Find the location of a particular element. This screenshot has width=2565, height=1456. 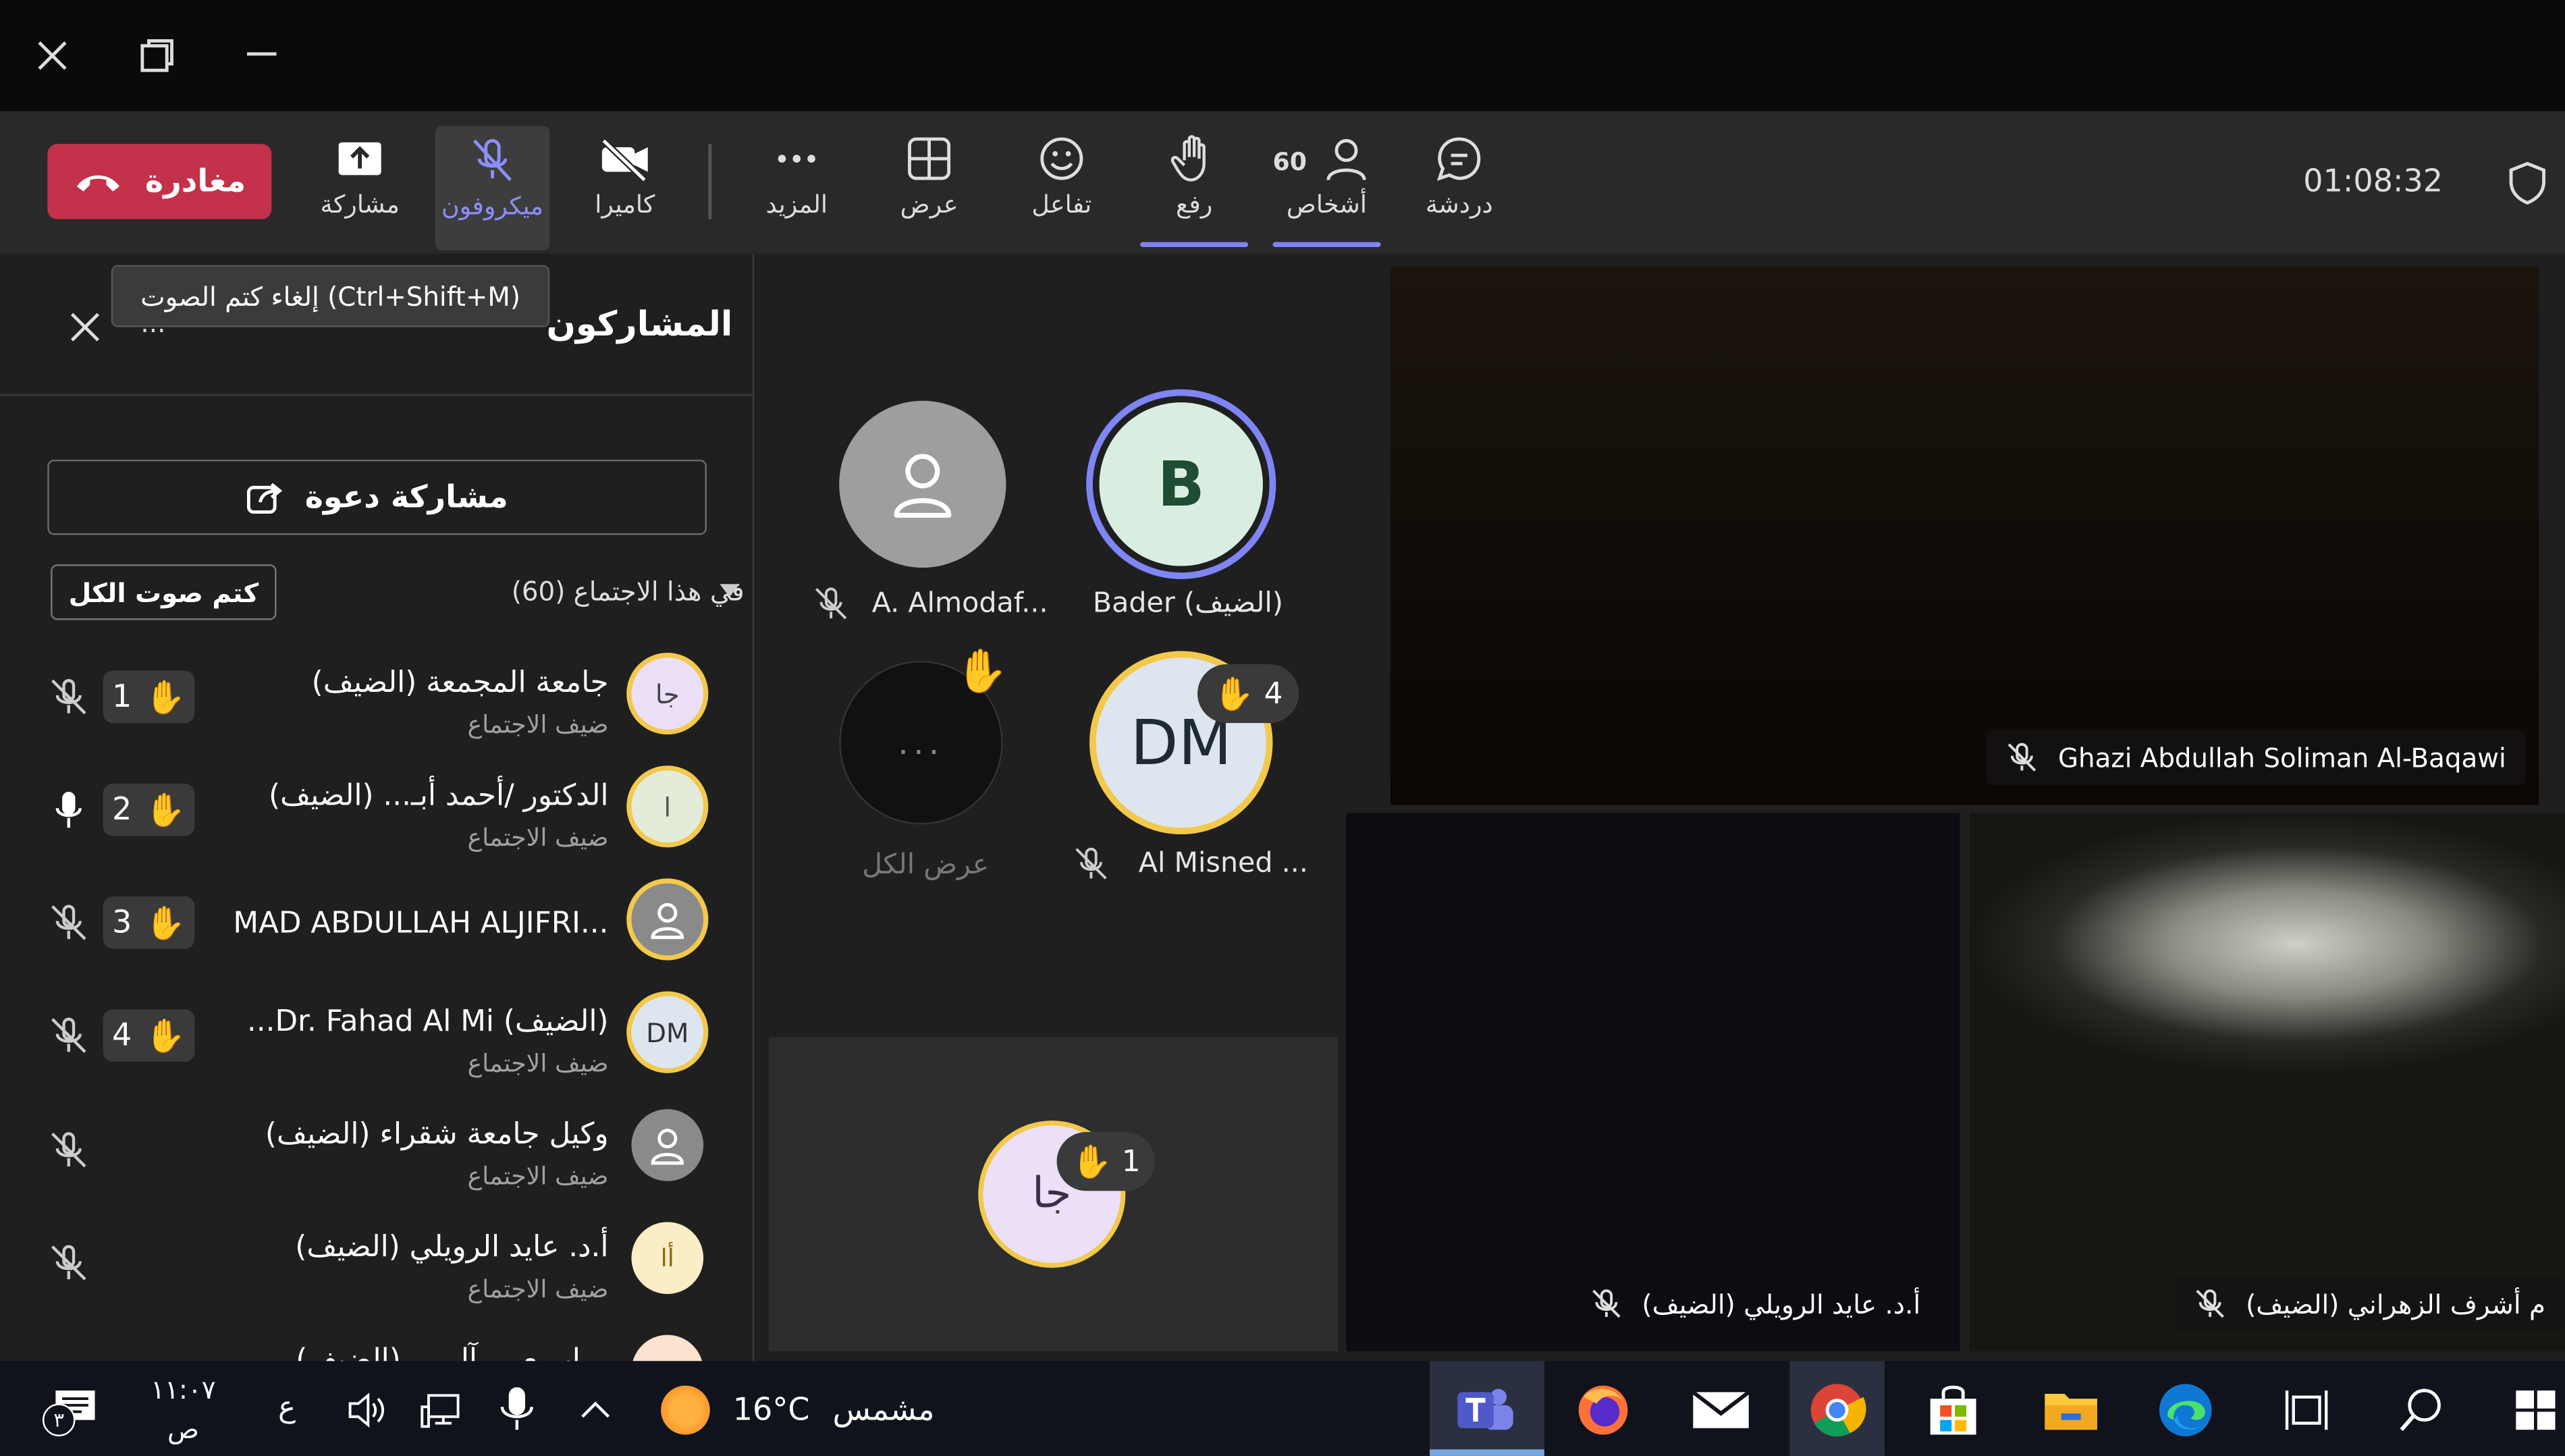

firefox-app-button is located at coordinates (1603, 1410).